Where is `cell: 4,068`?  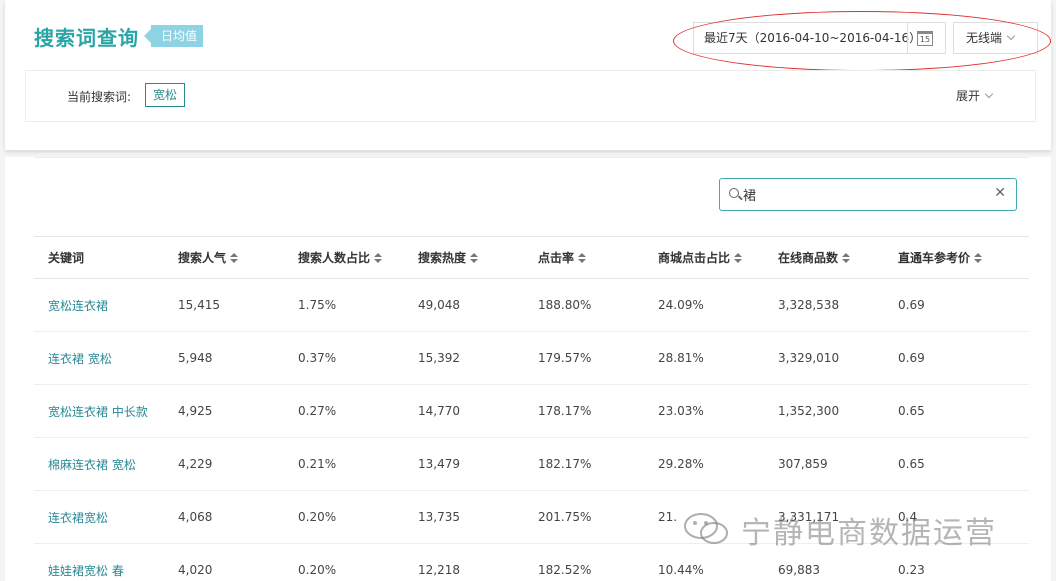 cell: 4,068 is located at coordinates (224, 517).